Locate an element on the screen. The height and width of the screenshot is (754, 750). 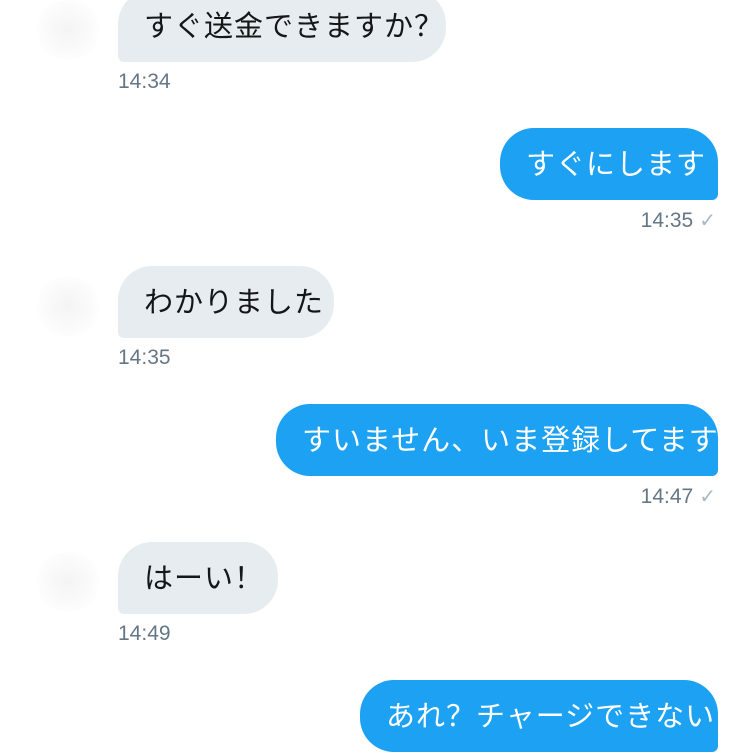
outgoing-message-bubble: すいません、いま登録してます is located at coordinates (497, 440).